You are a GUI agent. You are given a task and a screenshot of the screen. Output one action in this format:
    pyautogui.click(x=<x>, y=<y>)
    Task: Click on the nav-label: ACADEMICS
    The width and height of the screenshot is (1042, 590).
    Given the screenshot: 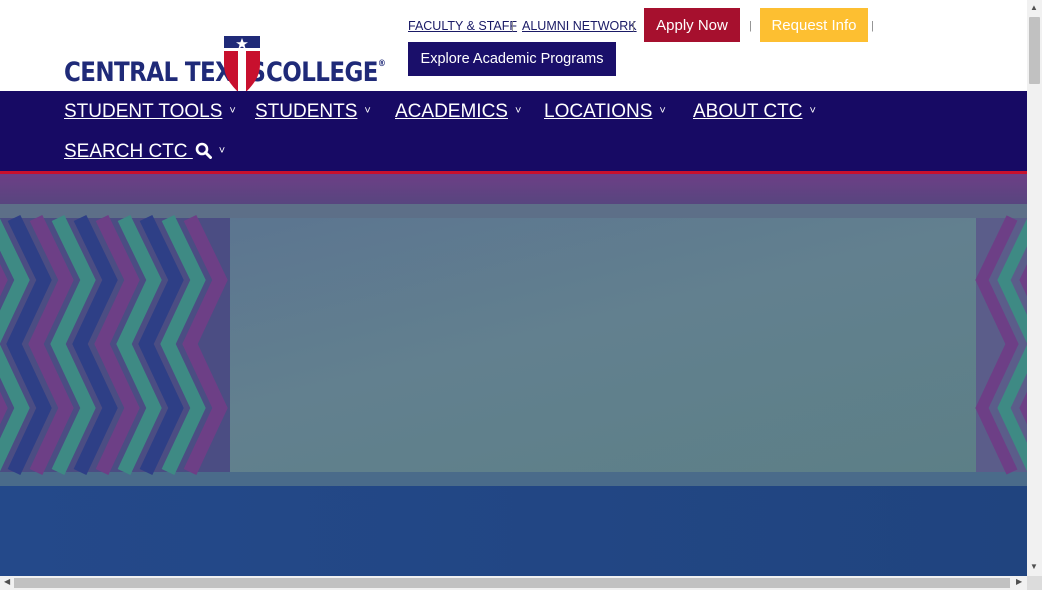 What is the action you would take?
    pyautogui.click(x=451, y=111)
    